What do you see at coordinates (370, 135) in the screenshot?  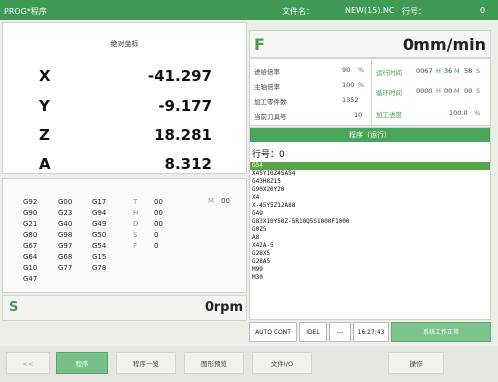 I see `program-header: 程序（运行）` at bounding box center [370, 135].